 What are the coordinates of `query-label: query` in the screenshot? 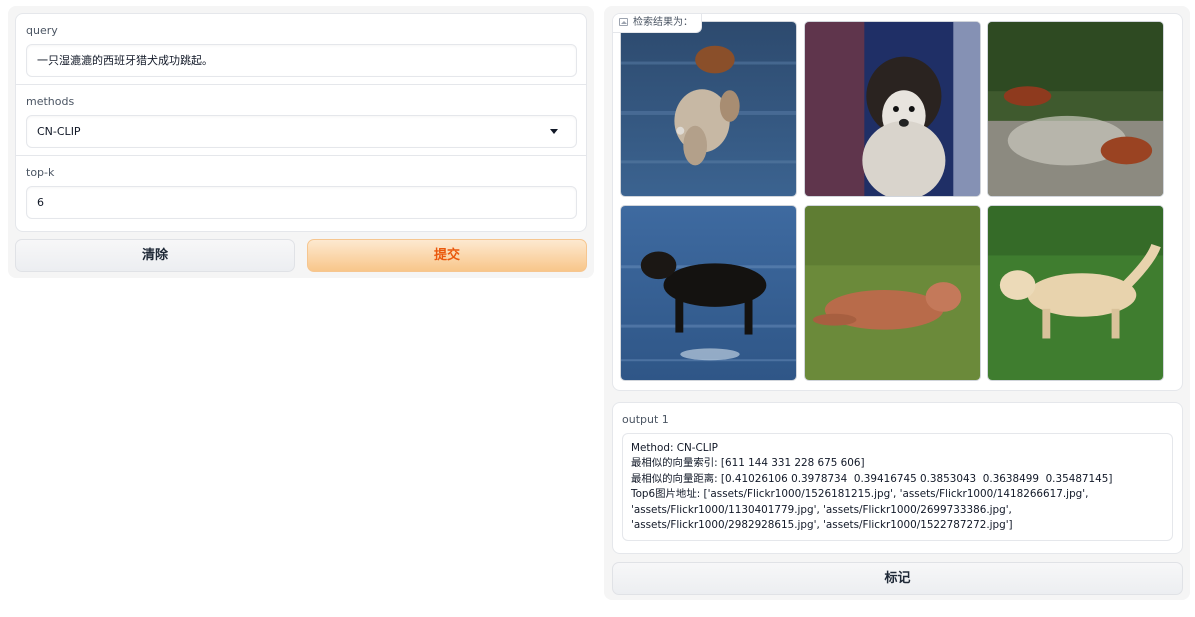 It's located at (42, 30).